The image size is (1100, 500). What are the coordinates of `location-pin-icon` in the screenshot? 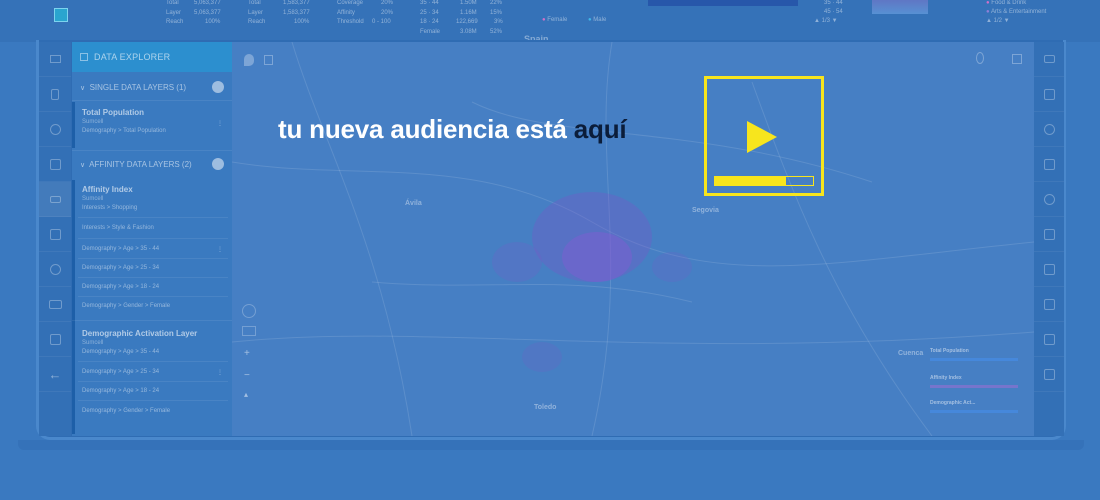 It's located at (249, 60).